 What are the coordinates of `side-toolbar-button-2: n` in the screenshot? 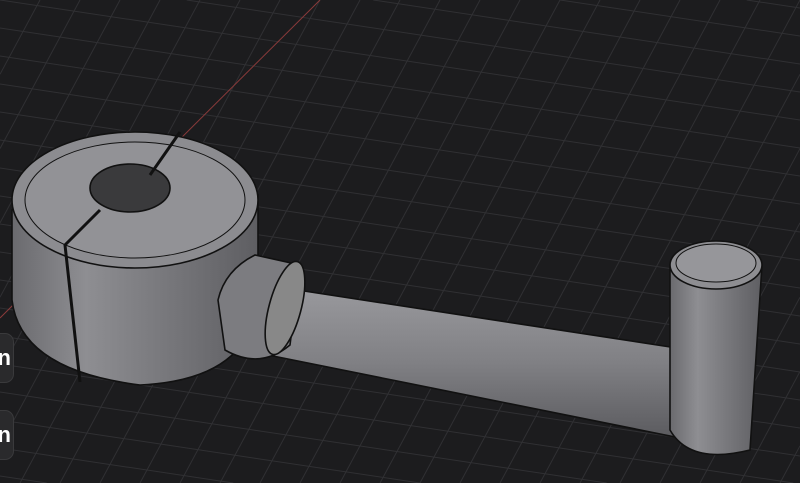 It's located at (7, 435).